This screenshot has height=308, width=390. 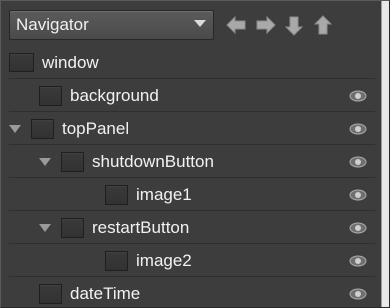 I want to click on tree-row-label: shutdownButton, so click(x=153, y=161).